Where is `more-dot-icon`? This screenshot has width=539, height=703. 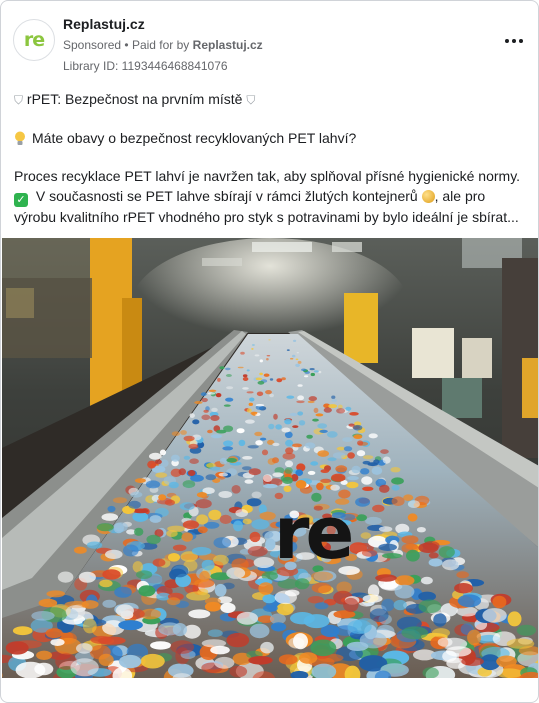
more-dot-icon is located at coordinates (514, 41).